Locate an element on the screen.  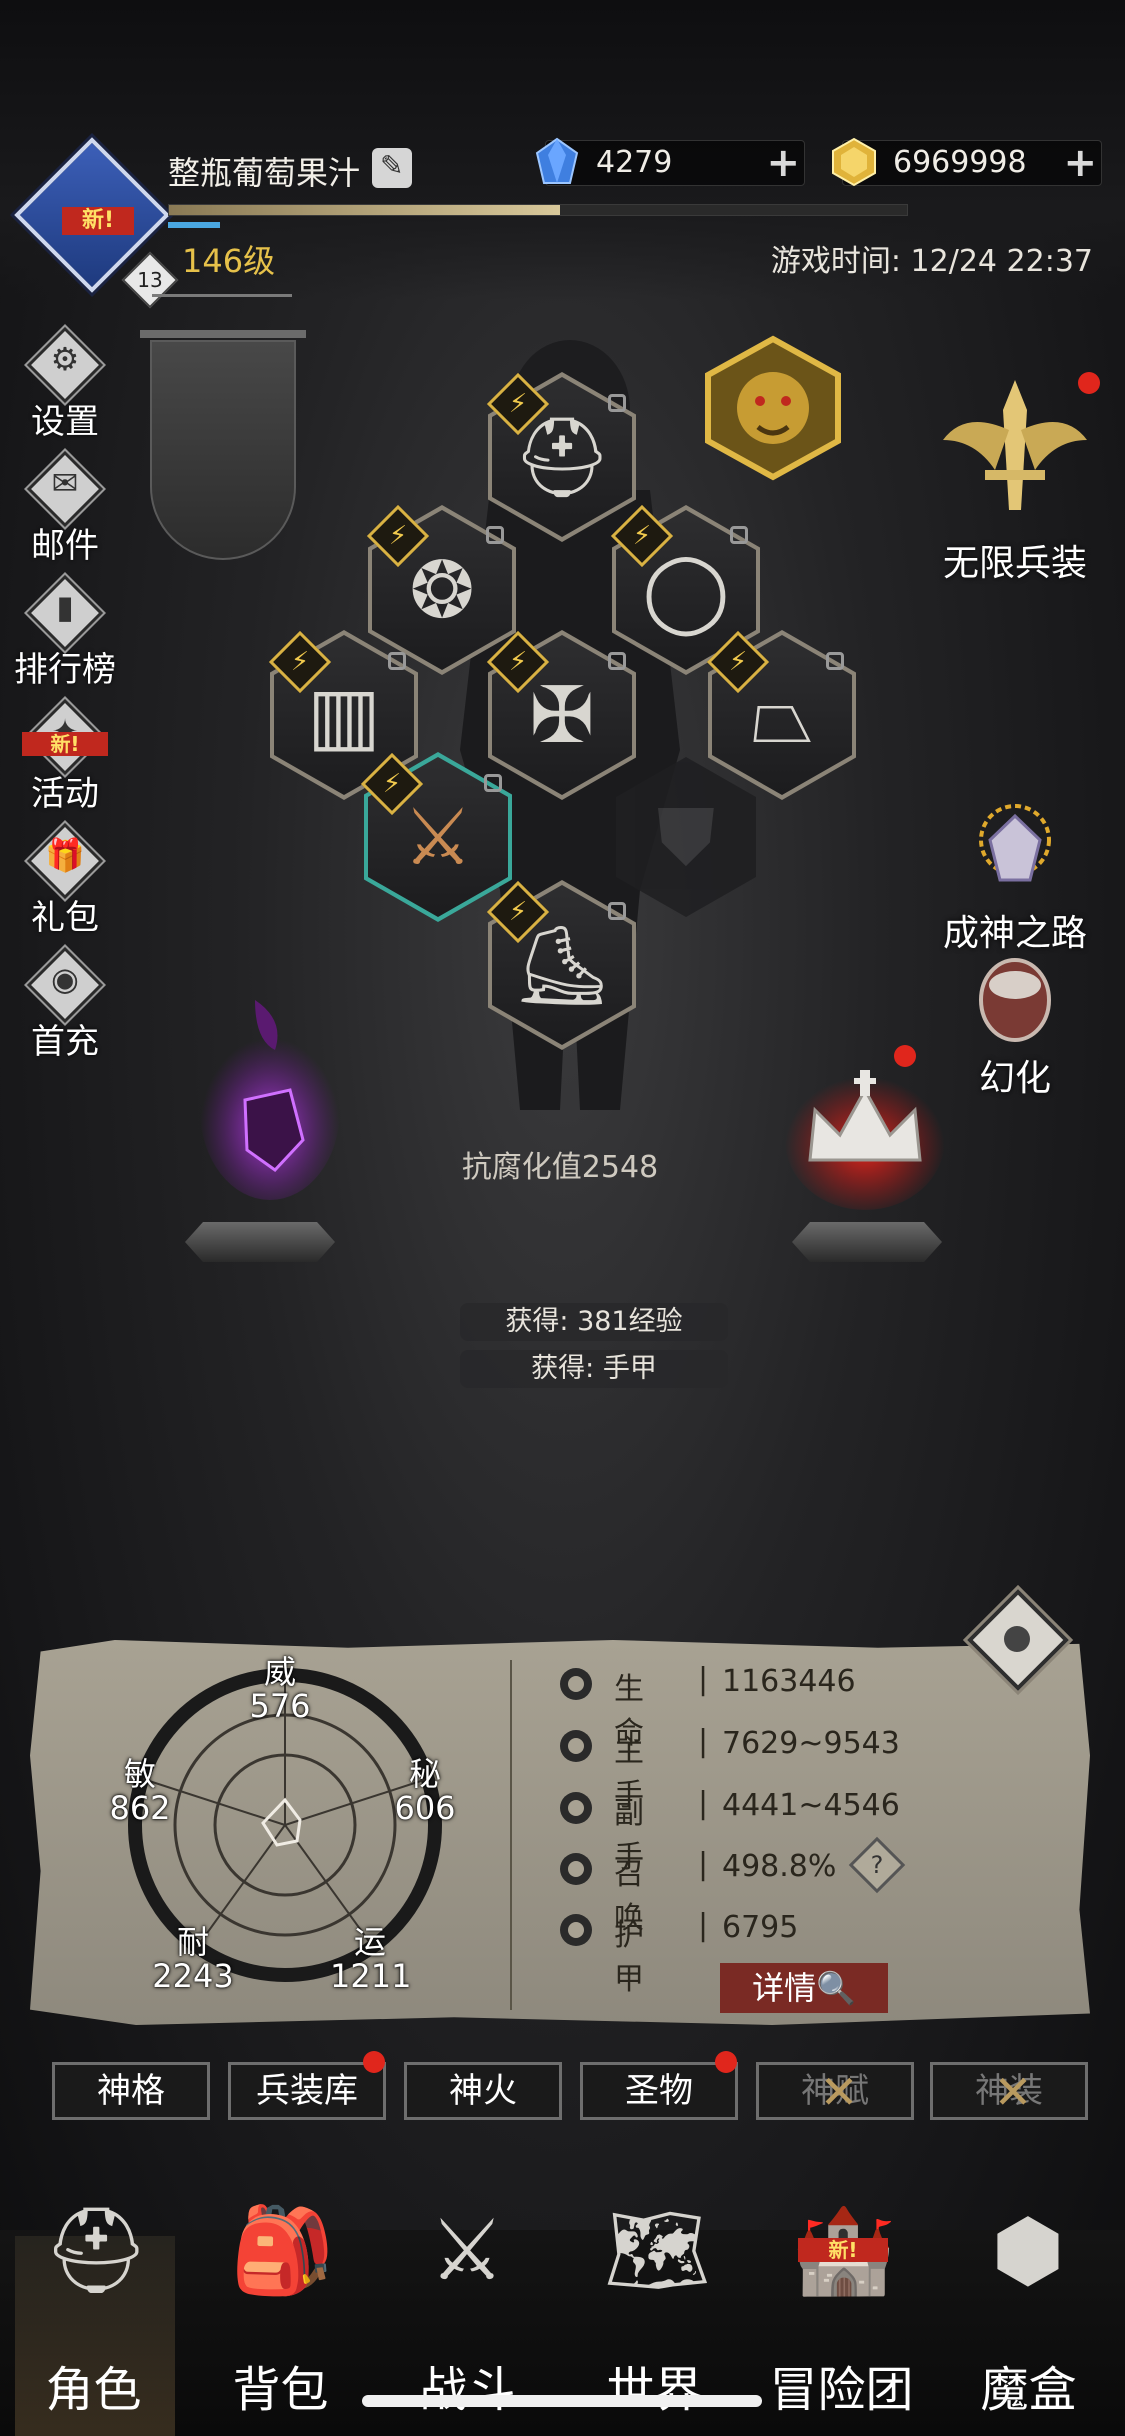
event-button: ✦ 新! 活动 is located at coordinates (65, 758).